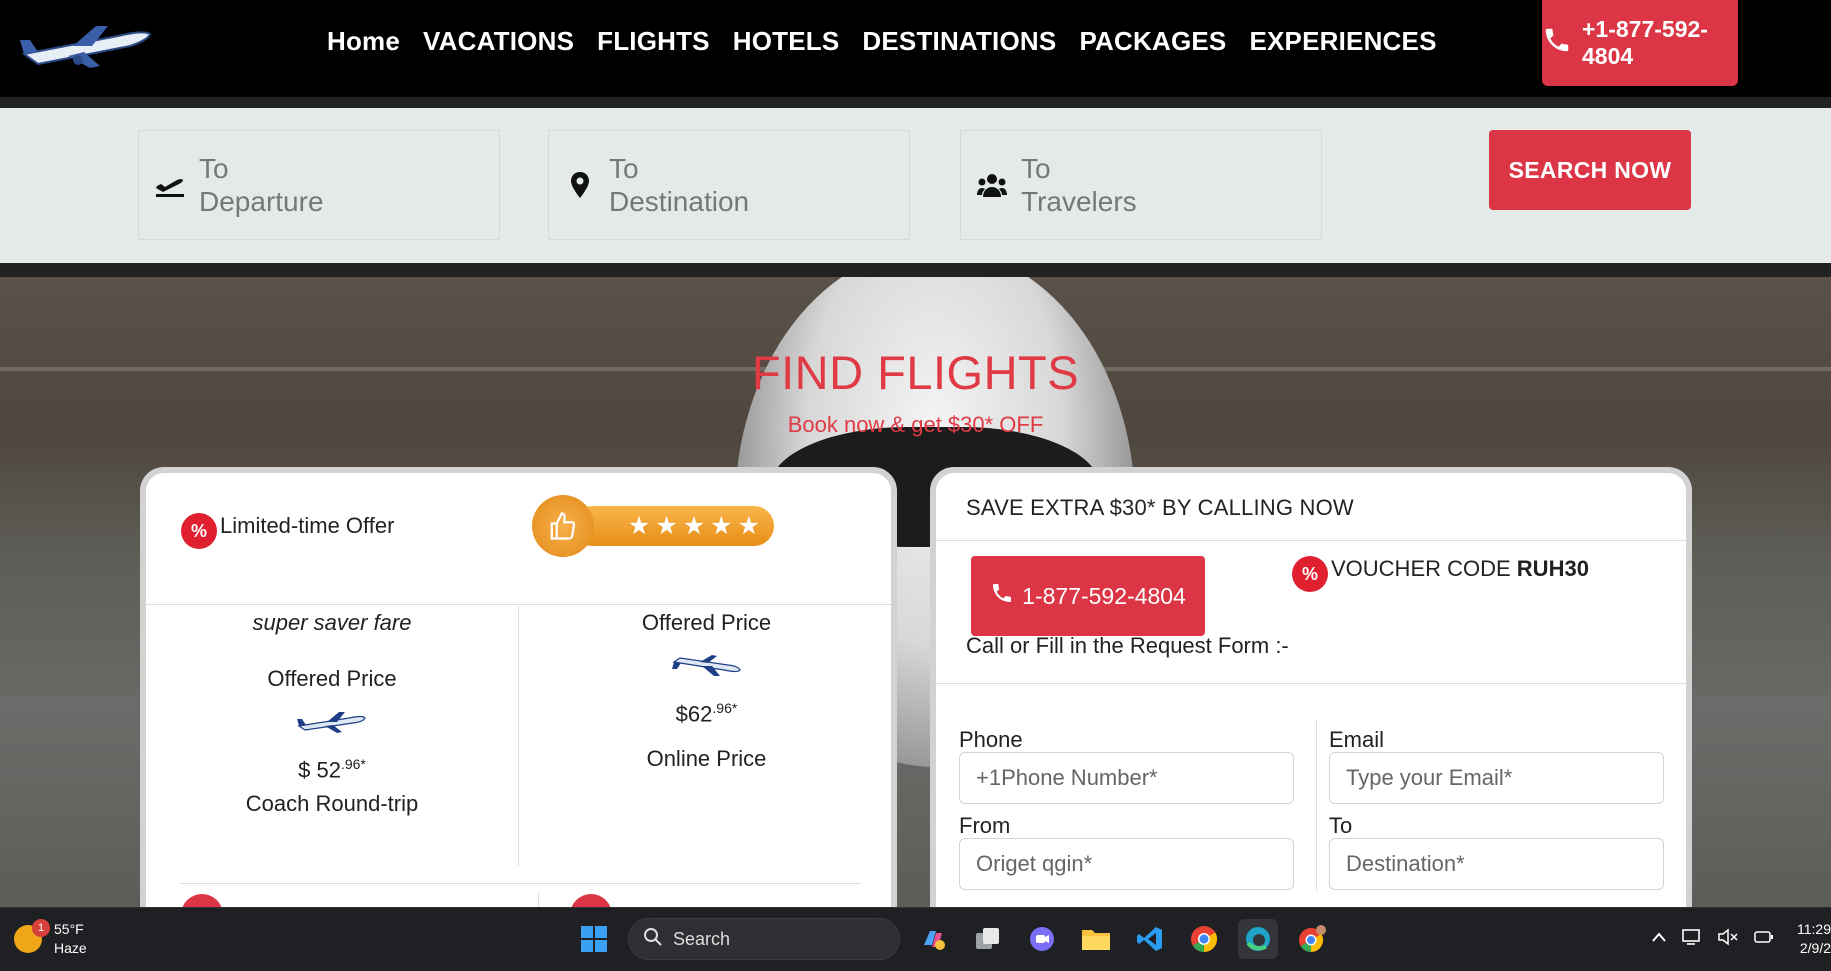 This screenshot has width=1831, height=971. What do you see at coordinates (764, 939) in the screenshot?
I see `taskbar-search: Search` at bounding box center [764, 939].